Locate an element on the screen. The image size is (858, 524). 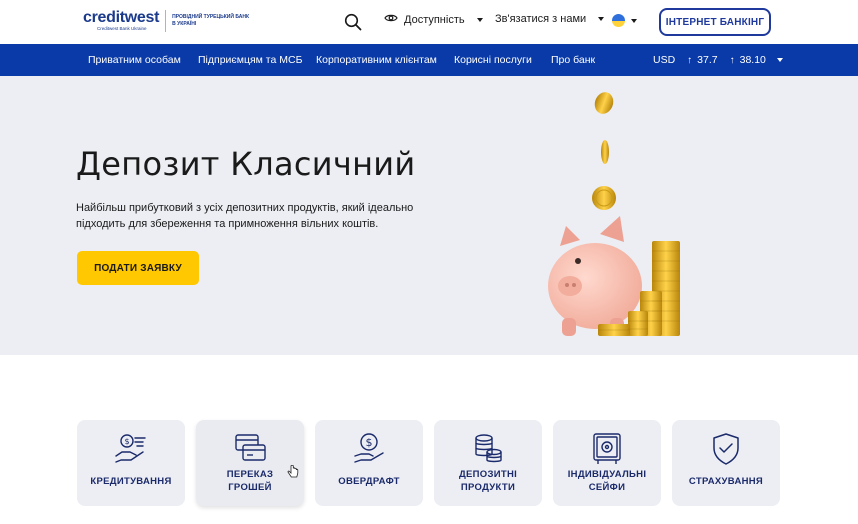
nav-item-private: Приватним особам is located at coordinates (134, 60).